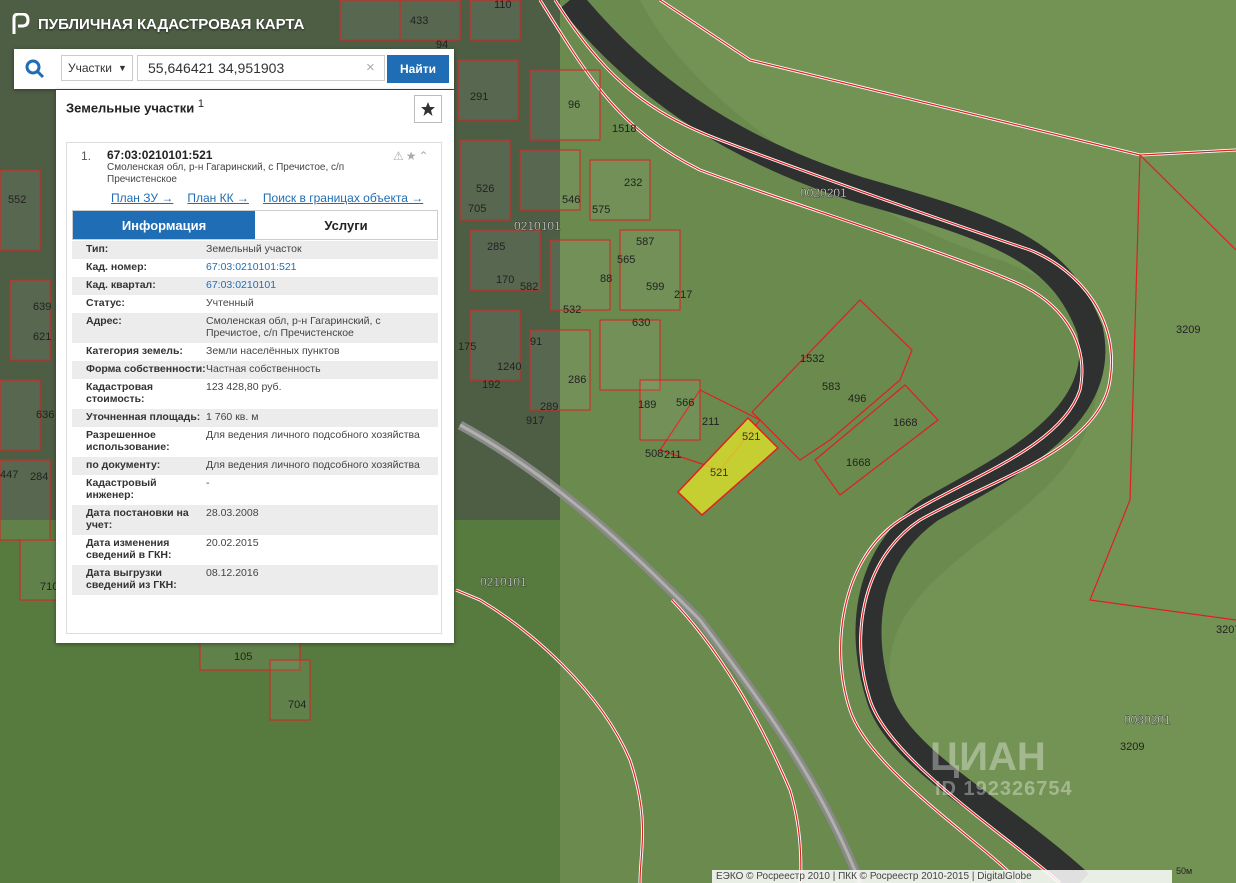  Describe the element at coordinates (624, 129) in the screenshot. I see `map-label: 1518` at that location.